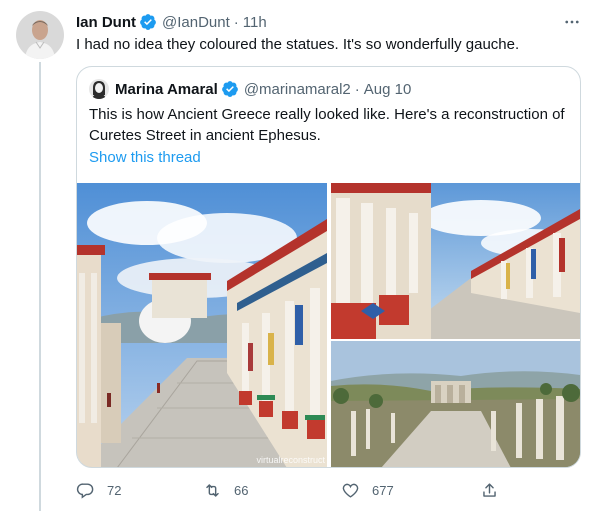 The image size is (598, 511). I want to click on quoted-timestamp: Aug 10, so click(388, 89).